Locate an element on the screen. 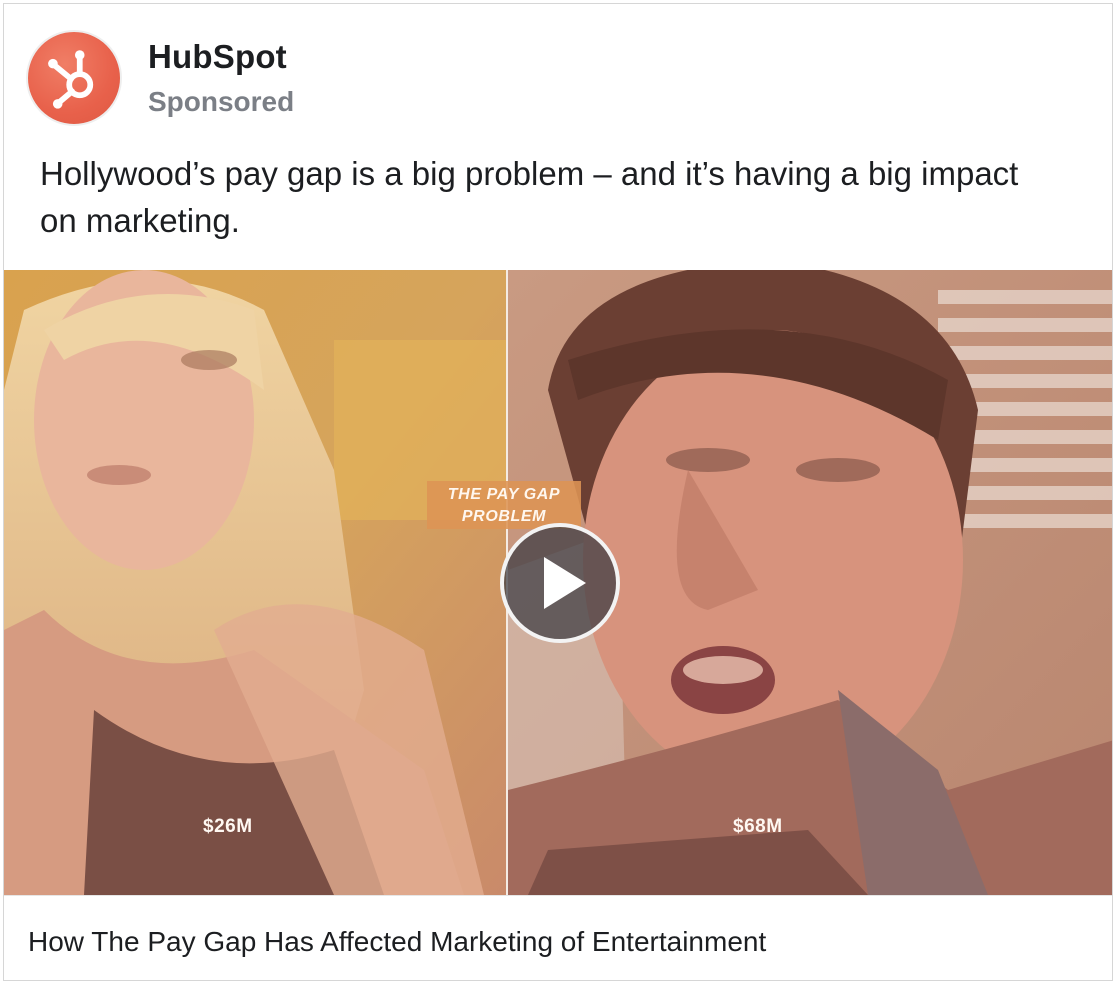 This screenshot has height=987, width=1116. hubspot-logo-icon is located at coordinates (71, 79).